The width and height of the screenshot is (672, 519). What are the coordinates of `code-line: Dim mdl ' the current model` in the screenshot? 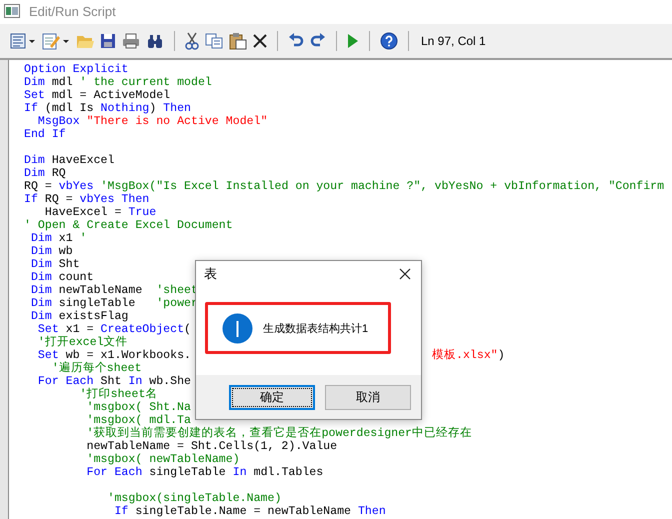 It's located at (118, 82).